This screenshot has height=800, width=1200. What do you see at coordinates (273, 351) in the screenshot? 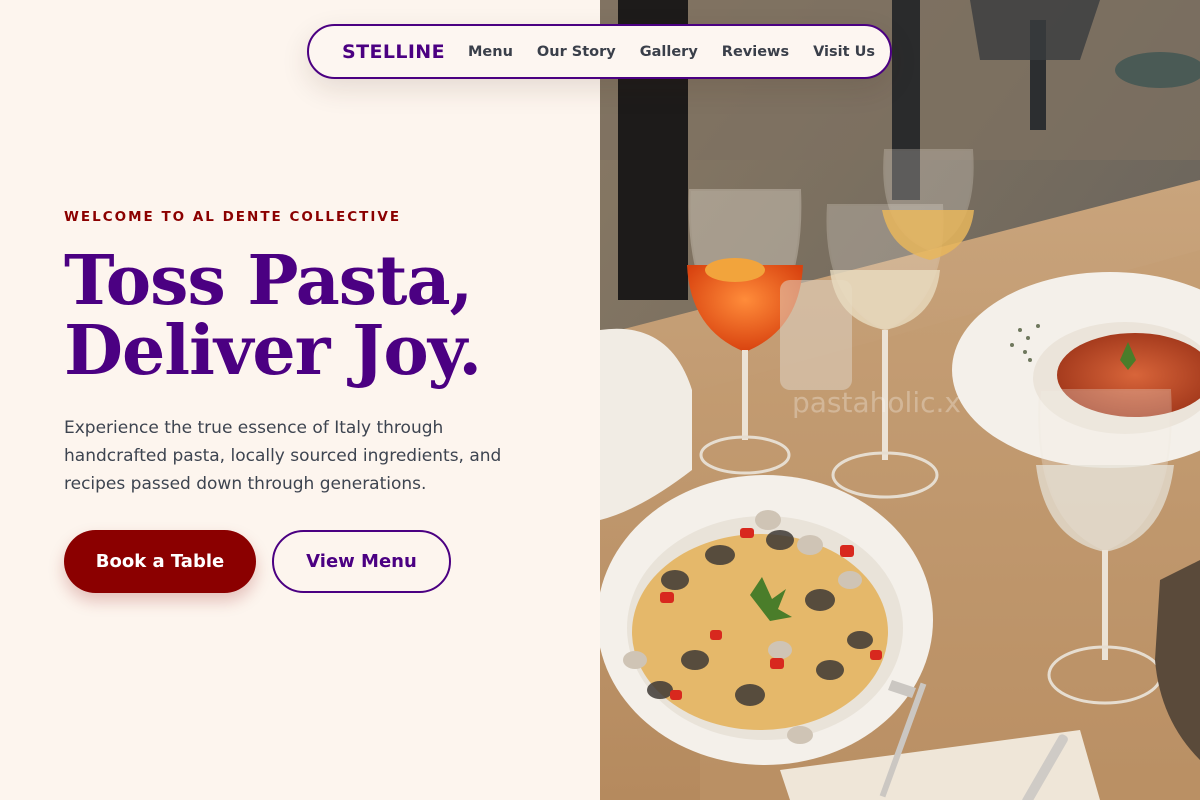
I see `headline-line-2: Deliver Joy.` at bounding box center [273, 351].